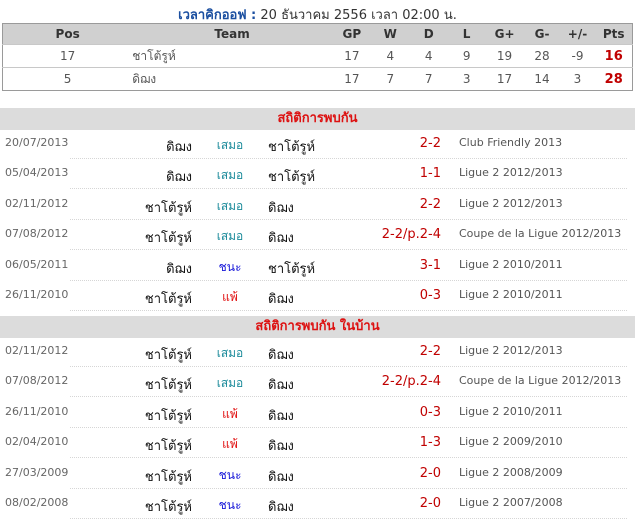  What do you see at coordinates (37, 411) in the screenshot?
I see `match-date: 26/11/2010` at bounding box center [37, 411].